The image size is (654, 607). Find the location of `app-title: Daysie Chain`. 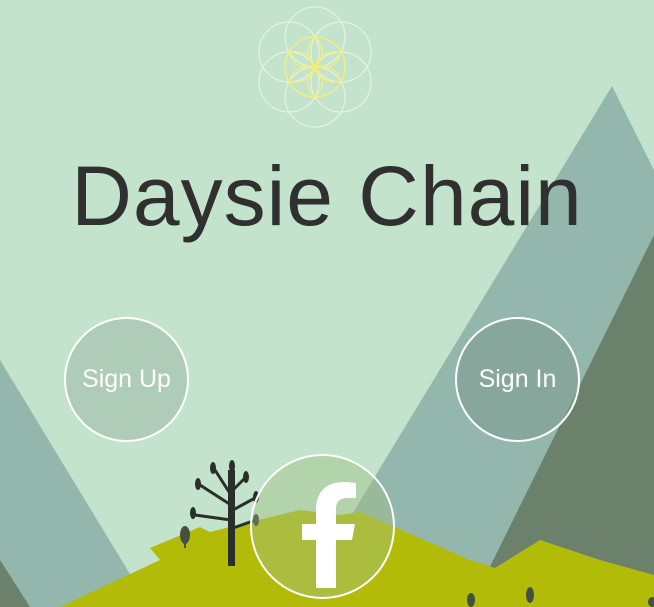

app-title: Daysie Chain is located at coordinates (327, 196).